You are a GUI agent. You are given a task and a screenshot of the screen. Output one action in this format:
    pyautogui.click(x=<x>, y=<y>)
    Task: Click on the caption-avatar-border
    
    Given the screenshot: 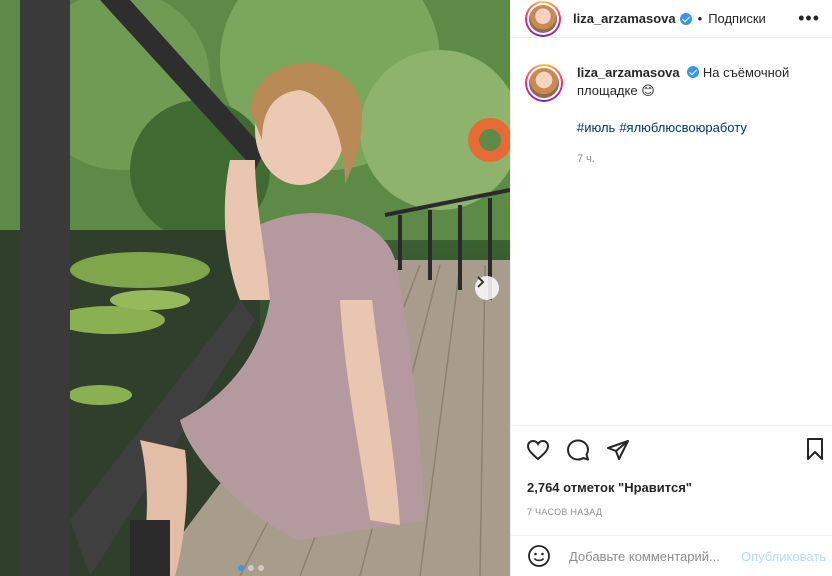 What is the action you would take?
    pyautogui.click(x=544, y=83)
    